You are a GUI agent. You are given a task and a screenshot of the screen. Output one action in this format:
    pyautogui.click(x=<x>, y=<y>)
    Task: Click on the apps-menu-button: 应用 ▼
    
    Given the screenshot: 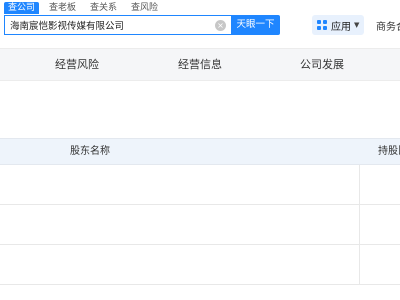 What is the action you would take?
    pyautogui.click(x=338, y=25)
    